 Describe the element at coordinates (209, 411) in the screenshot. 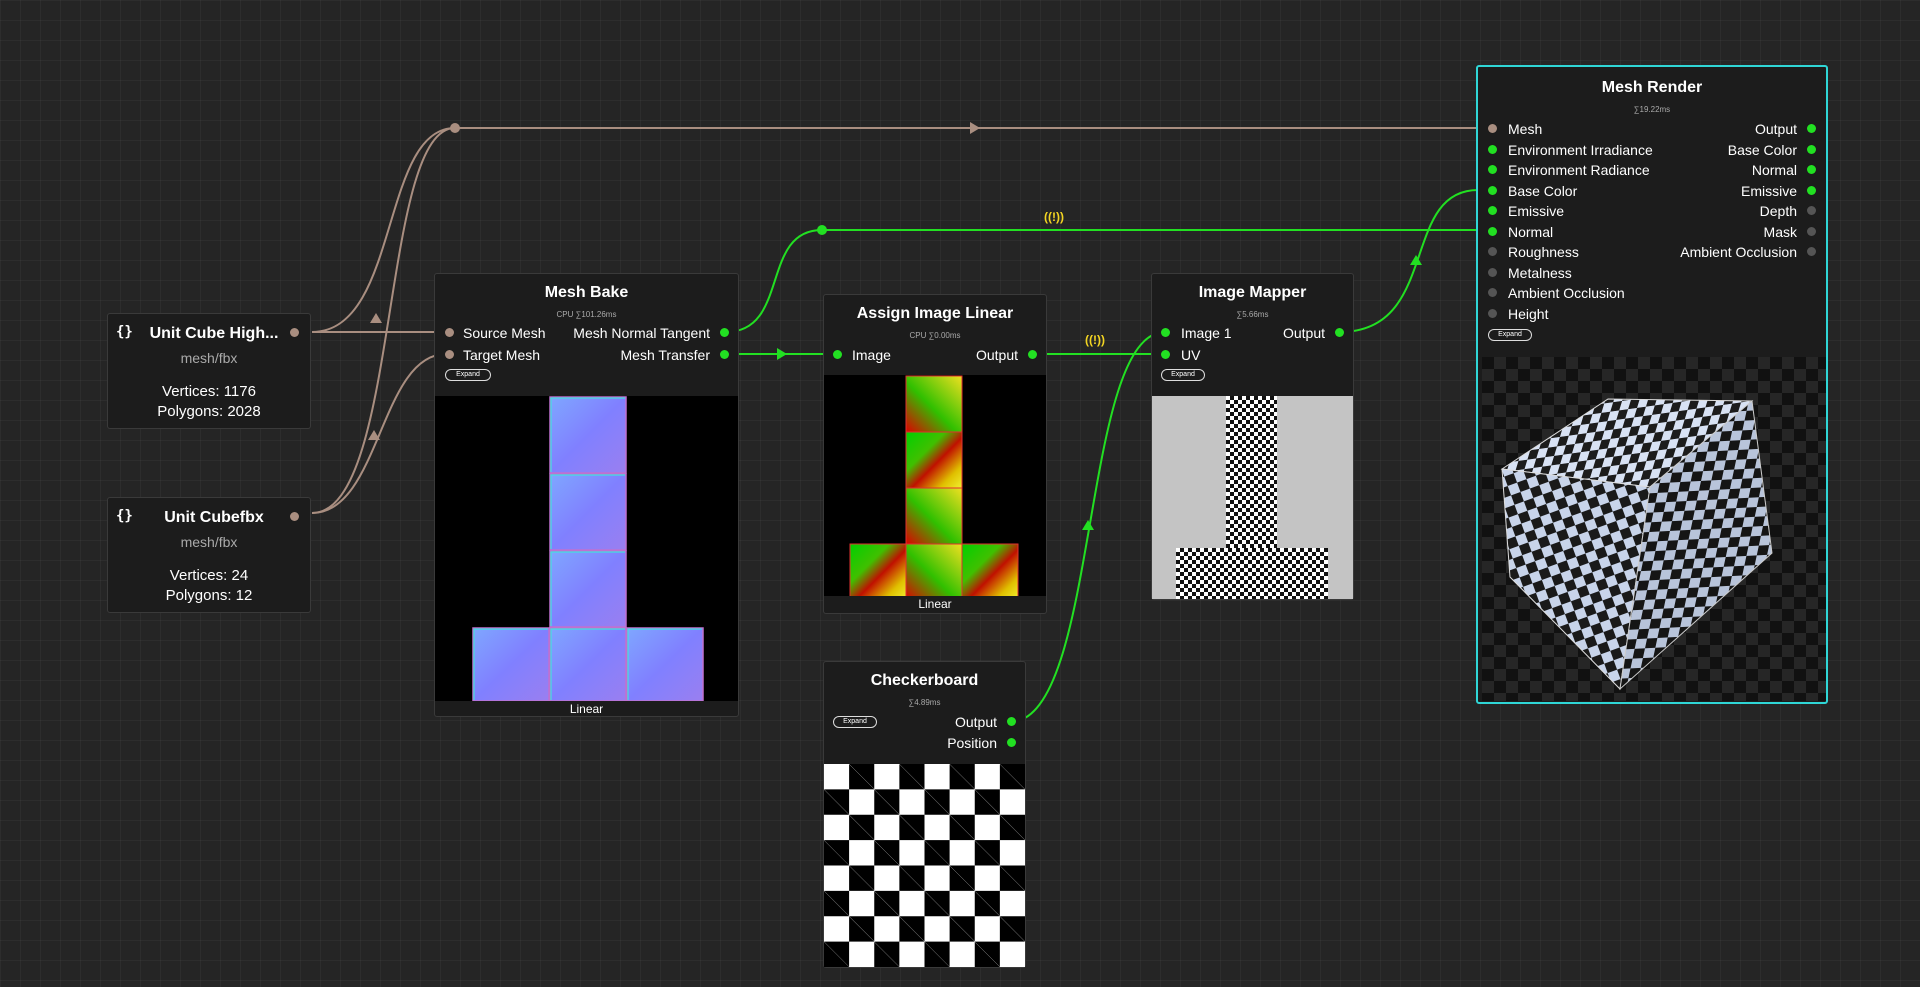

I see `polygon-count: Polygons: 2028` at that location.